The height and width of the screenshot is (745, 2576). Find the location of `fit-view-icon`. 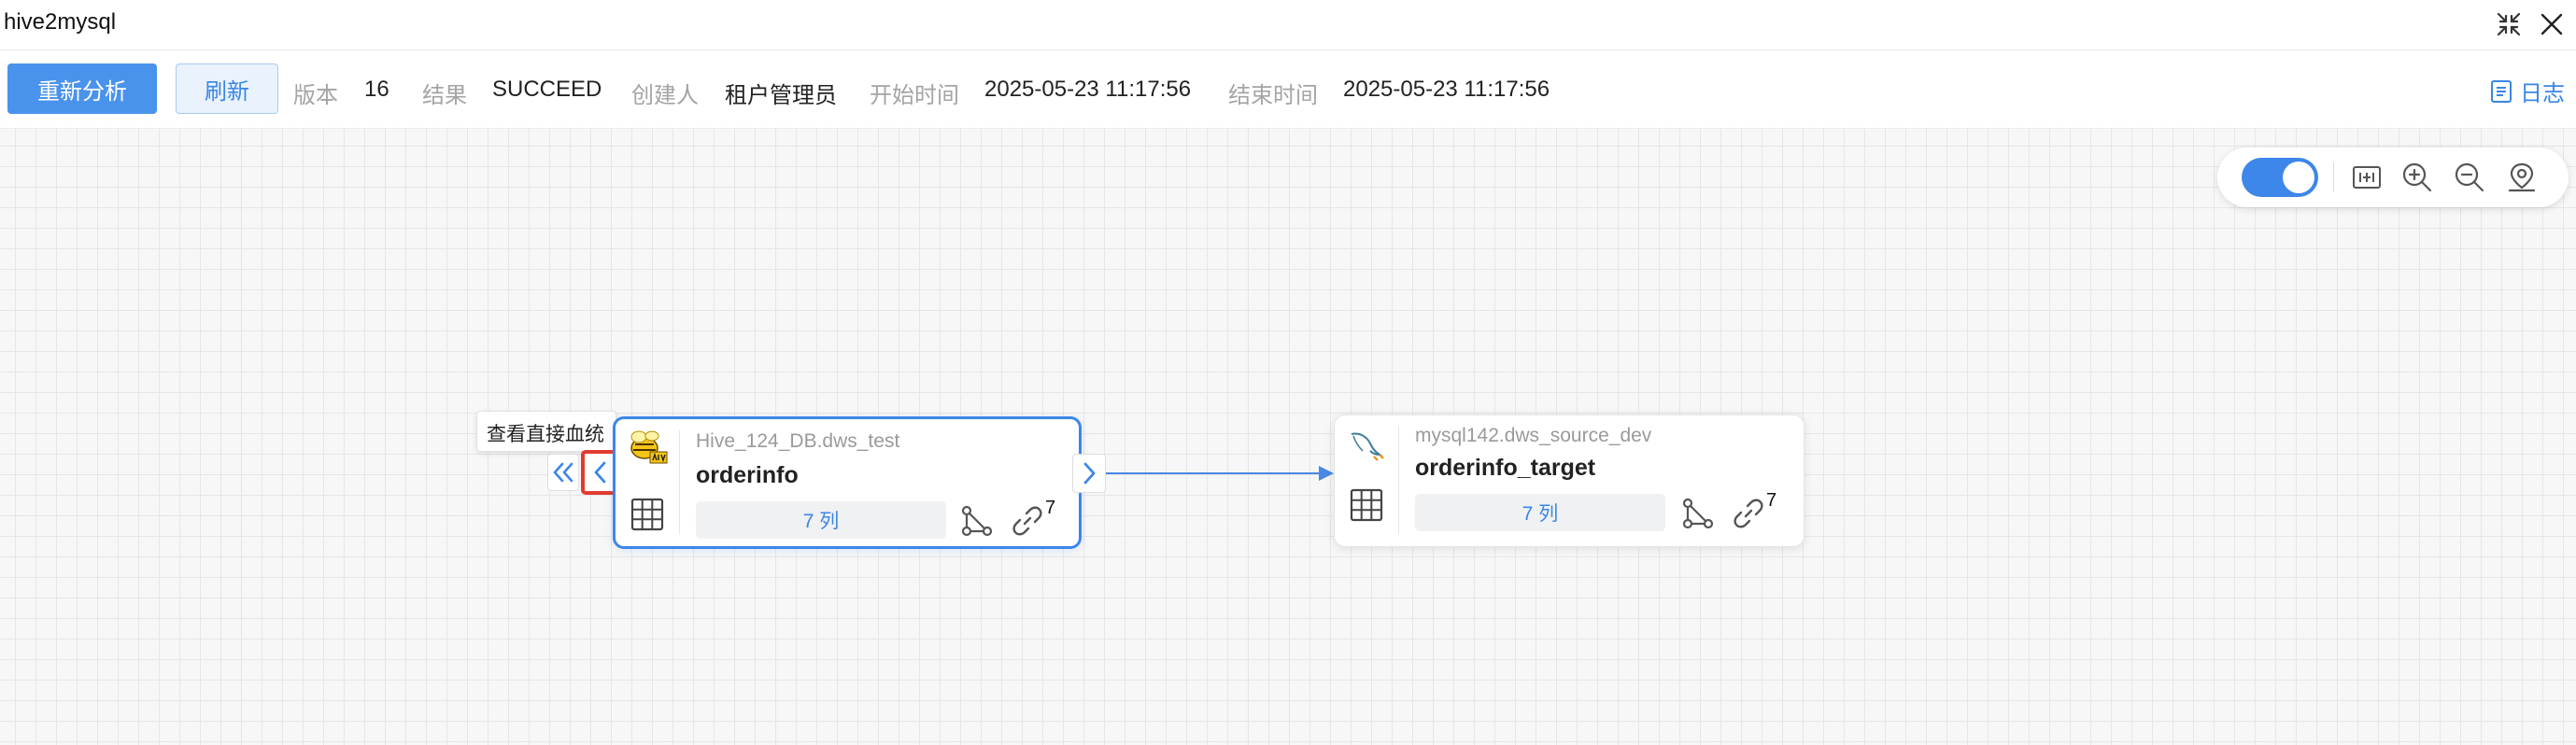

fit-view-icon is located at coordinates (2367, 178).